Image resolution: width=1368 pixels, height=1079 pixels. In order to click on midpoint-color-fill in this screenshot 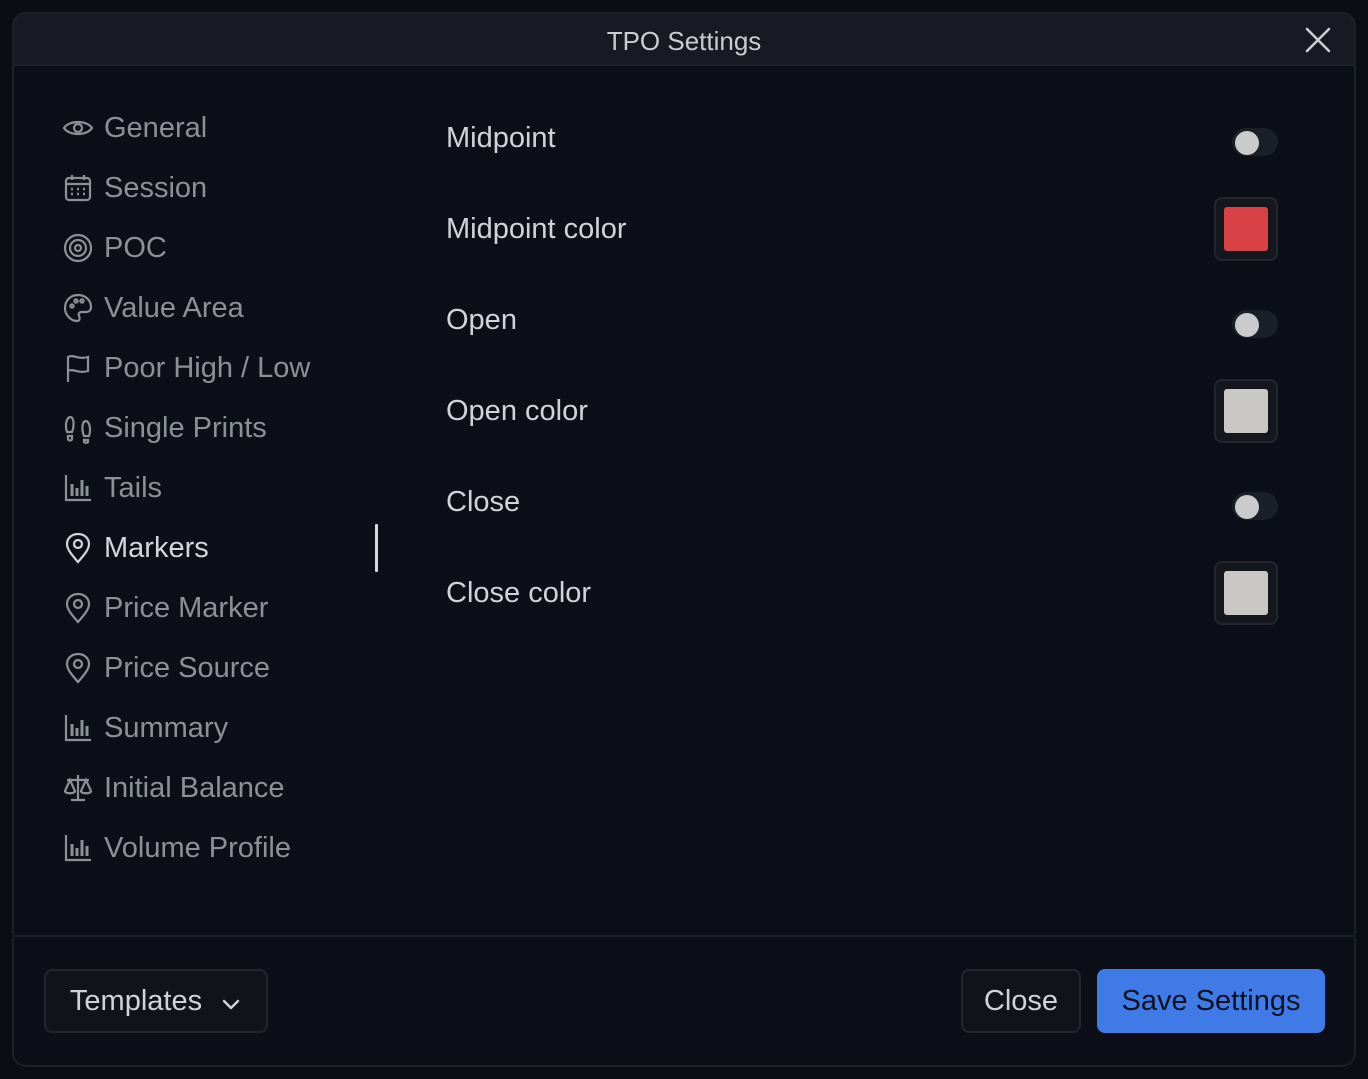, I will do `click(1246, 229)`.